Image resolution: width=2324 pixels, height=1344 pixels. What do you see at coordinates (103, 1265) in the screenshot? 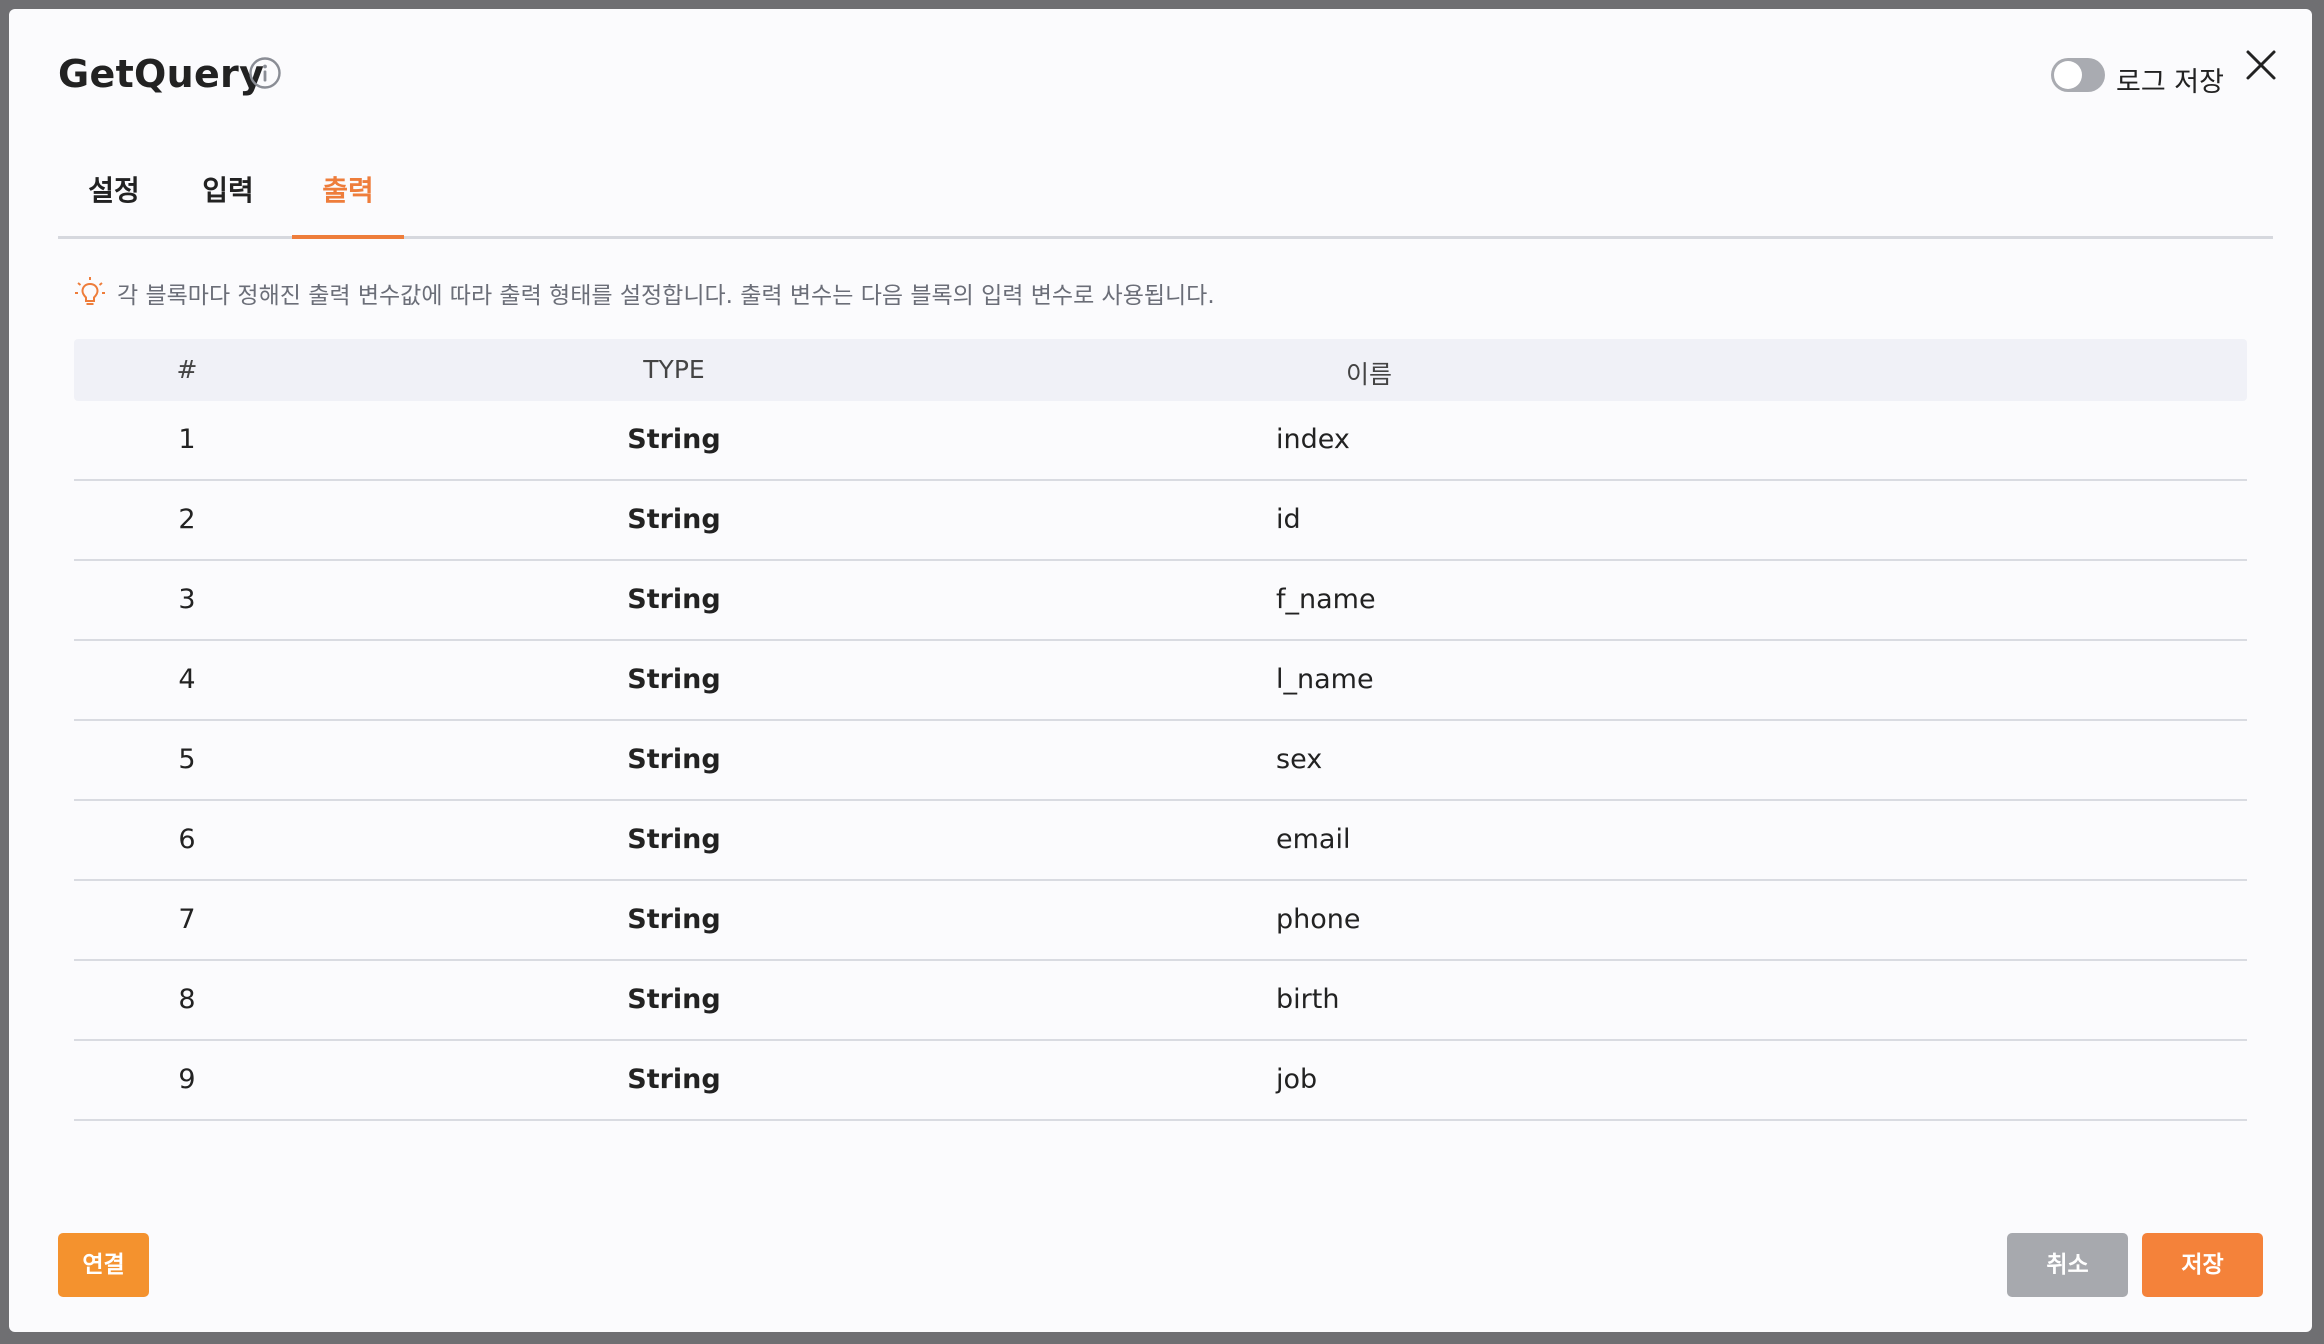
I see `connect-button: 연결` at bounding box center [103, 1265].